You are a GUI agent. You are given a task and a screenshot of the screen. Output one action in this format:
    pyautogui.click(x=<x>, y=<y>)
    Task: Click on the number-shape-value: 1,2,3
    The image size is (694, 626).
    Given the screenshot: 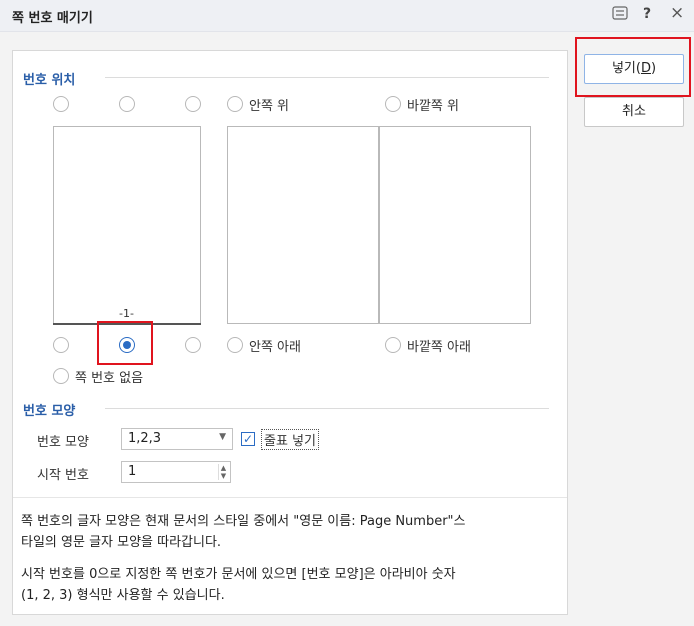 What is the action you would take?
    pyautogui.click(x=145, y=438)
    